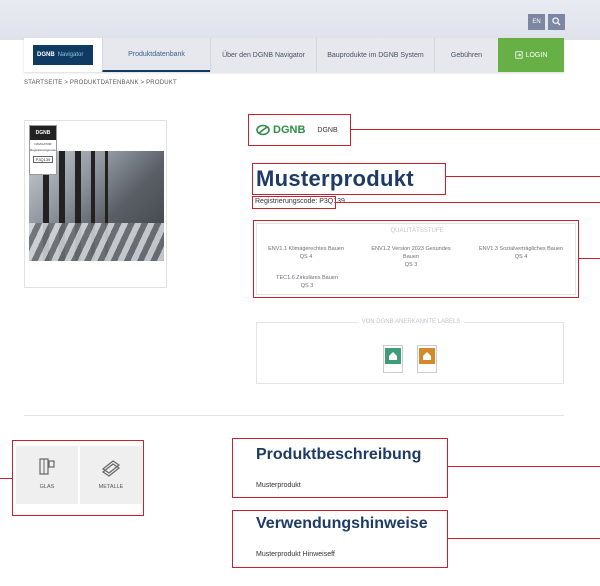 Image resolution: width=600 pixels, height=586 pixels. What do you see at coordinates (536, 55) in the screenshot?
I see `login-label: LOGIN` at bounding box center [536, 55].